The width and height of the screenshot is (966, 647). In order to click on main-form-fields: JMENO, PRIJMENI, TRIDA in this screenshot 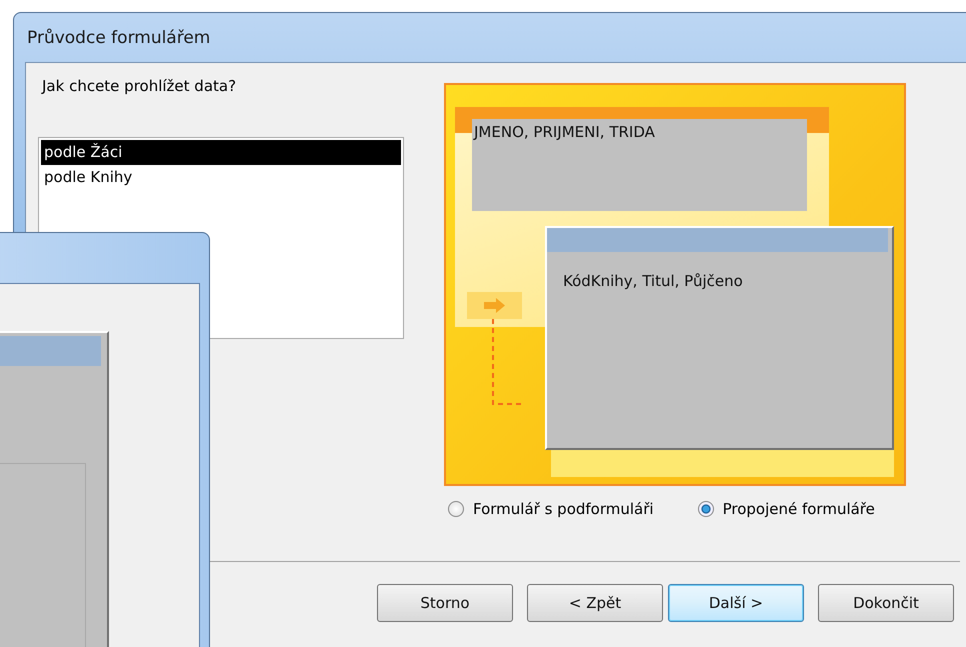, I will do `click(564, 132)`.